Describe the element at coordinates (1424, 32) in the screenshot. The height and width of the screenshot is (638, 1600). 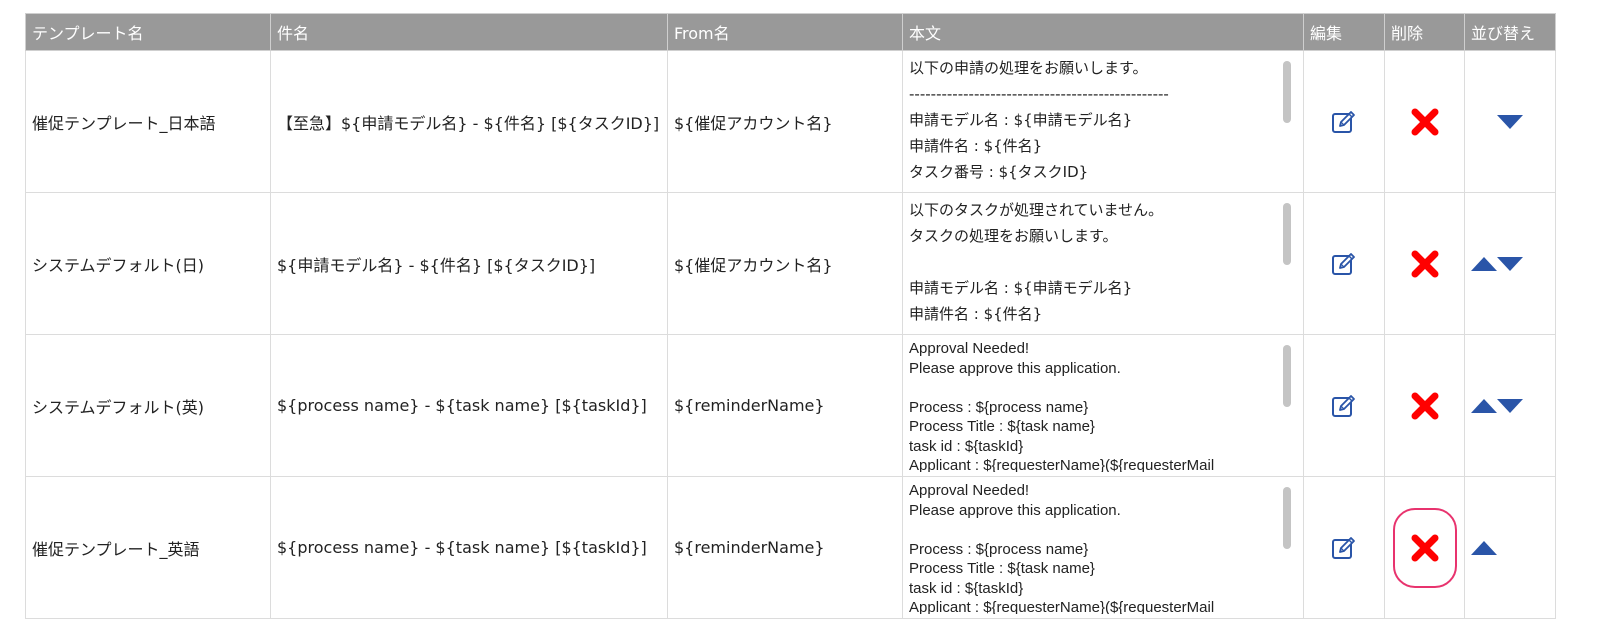
I see `header-delete: 削除` at that location.